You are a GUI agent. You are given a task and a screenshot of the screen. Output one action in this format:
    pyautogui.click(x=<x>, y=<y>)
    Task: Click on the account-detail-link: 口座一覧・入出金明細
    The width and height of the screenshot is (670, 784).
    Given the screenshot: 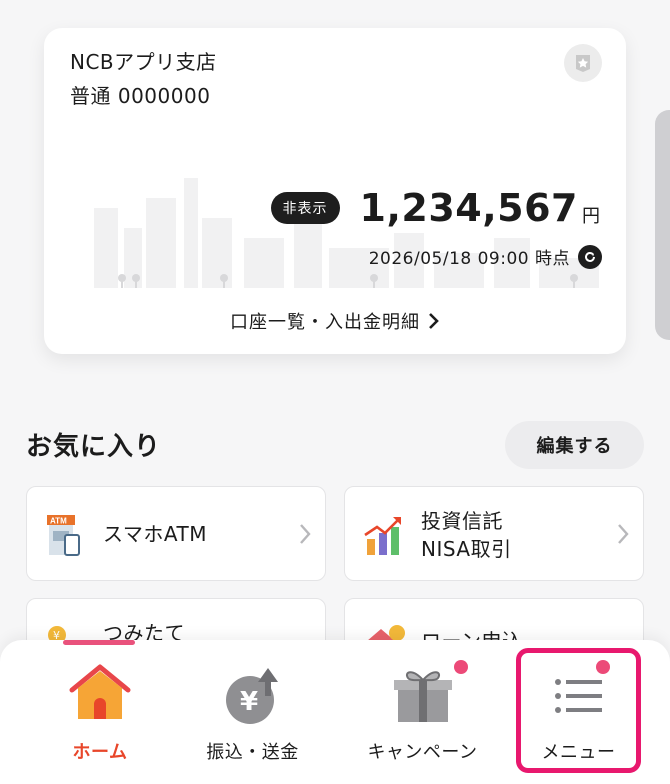 What is the action you would take?
    pyautogui.click(x=335, y=321)
    